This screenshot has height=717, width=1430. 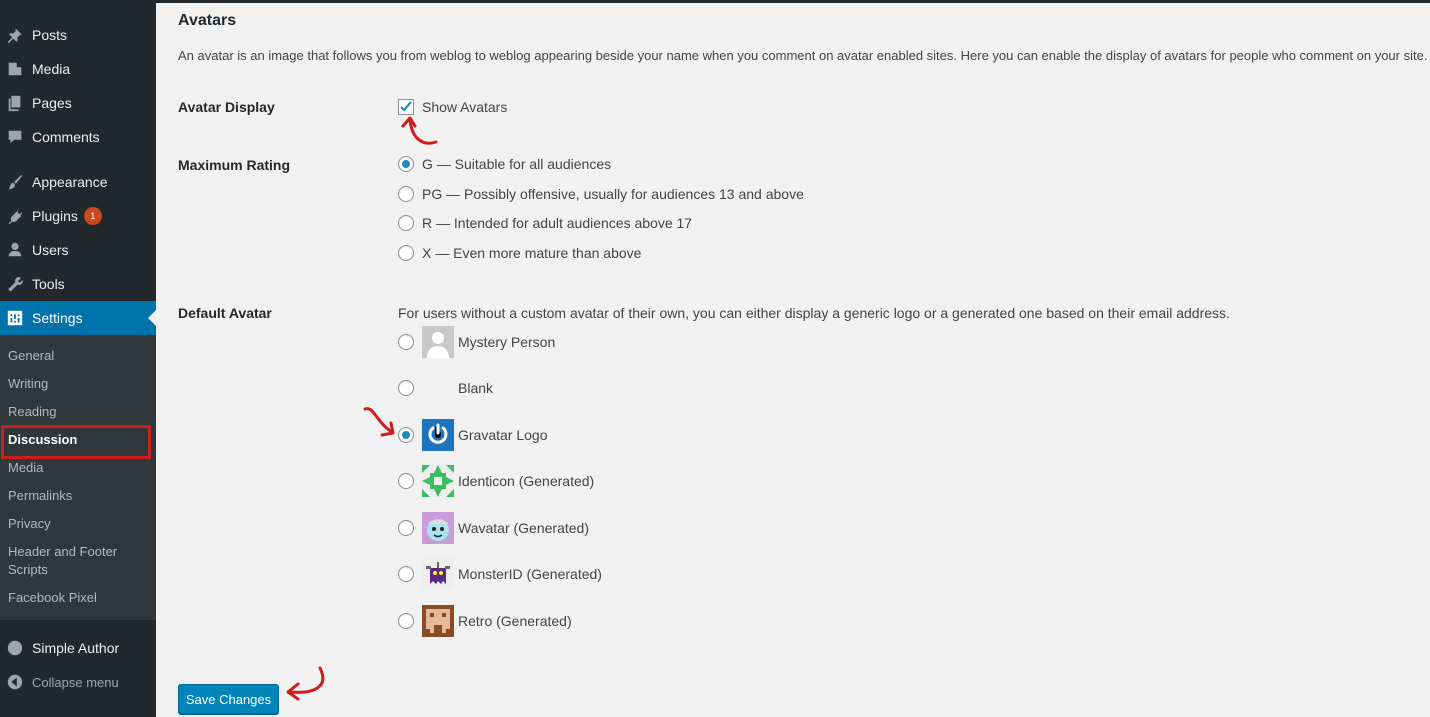 What do you see at coordinates (228, 699) in the screenshot?
I see `save-changes-button: Save Changes` at bounding box center [228, 699].